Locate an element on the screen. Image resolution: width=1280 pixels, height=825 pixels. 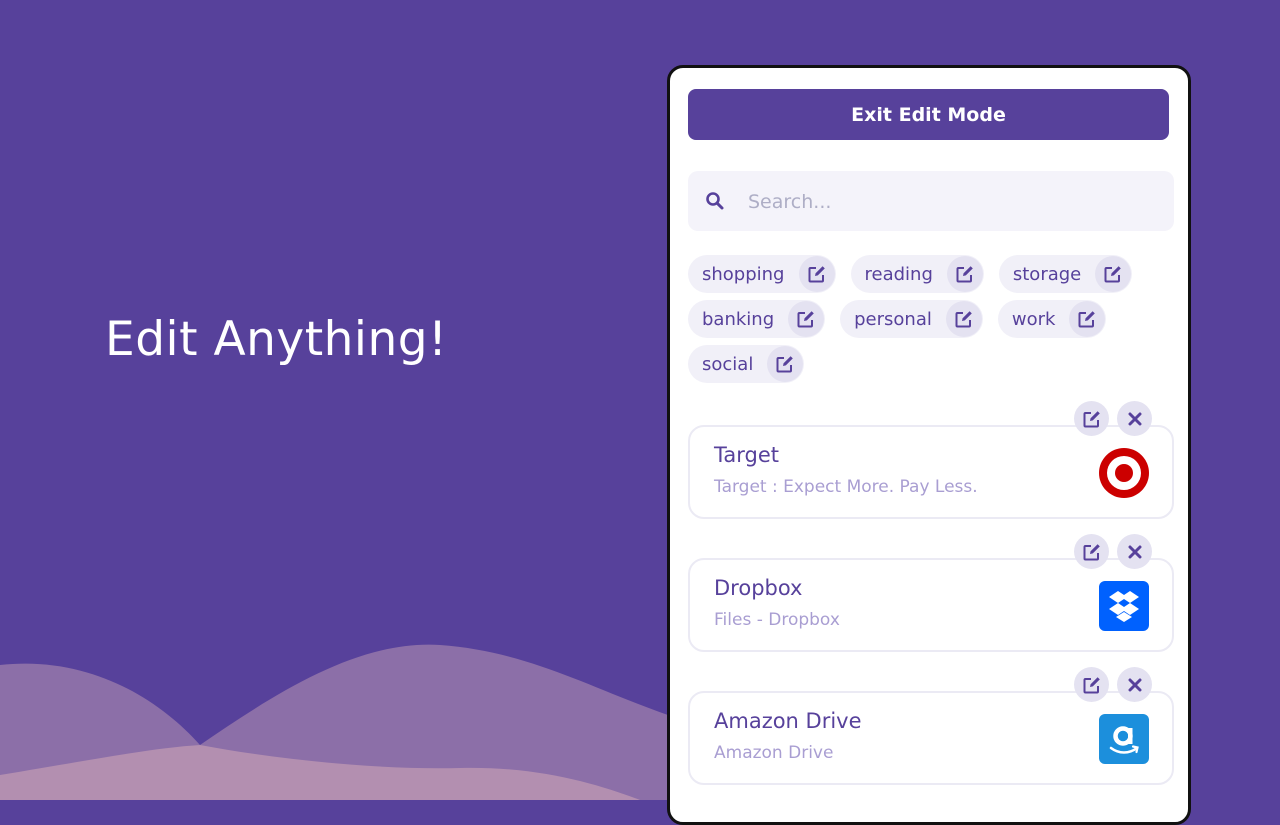
bookmark-item: Dropbox Files - Dropbox is located at coordinates (931, 600).